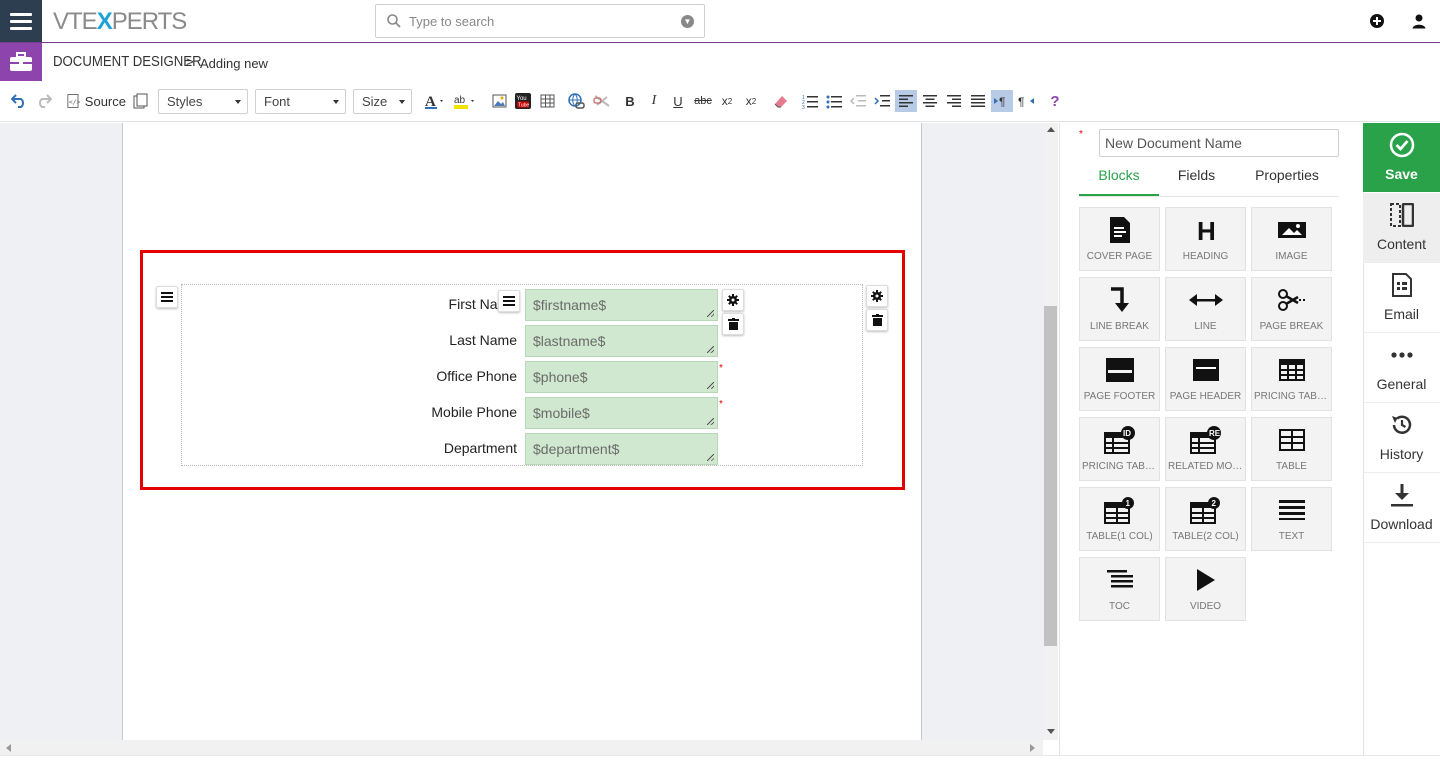  What do you see at coordinates (1401, 384) in the screenshot?
I see `nav-label: General` at bounding box center [1401, 384].